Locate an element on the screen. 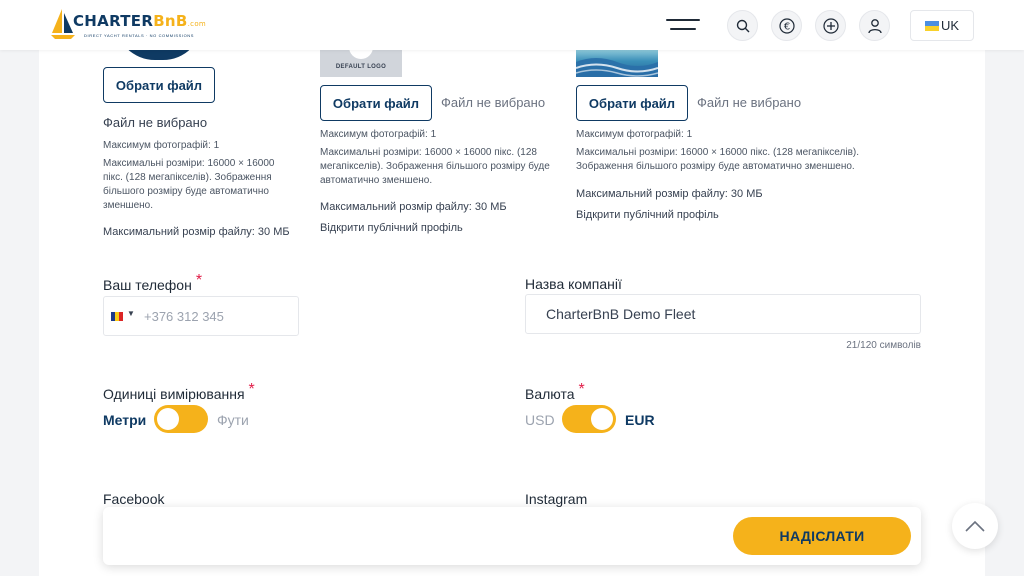 This screenshot has width=1024, height=576. account-button is located at coordinates (874, 25).